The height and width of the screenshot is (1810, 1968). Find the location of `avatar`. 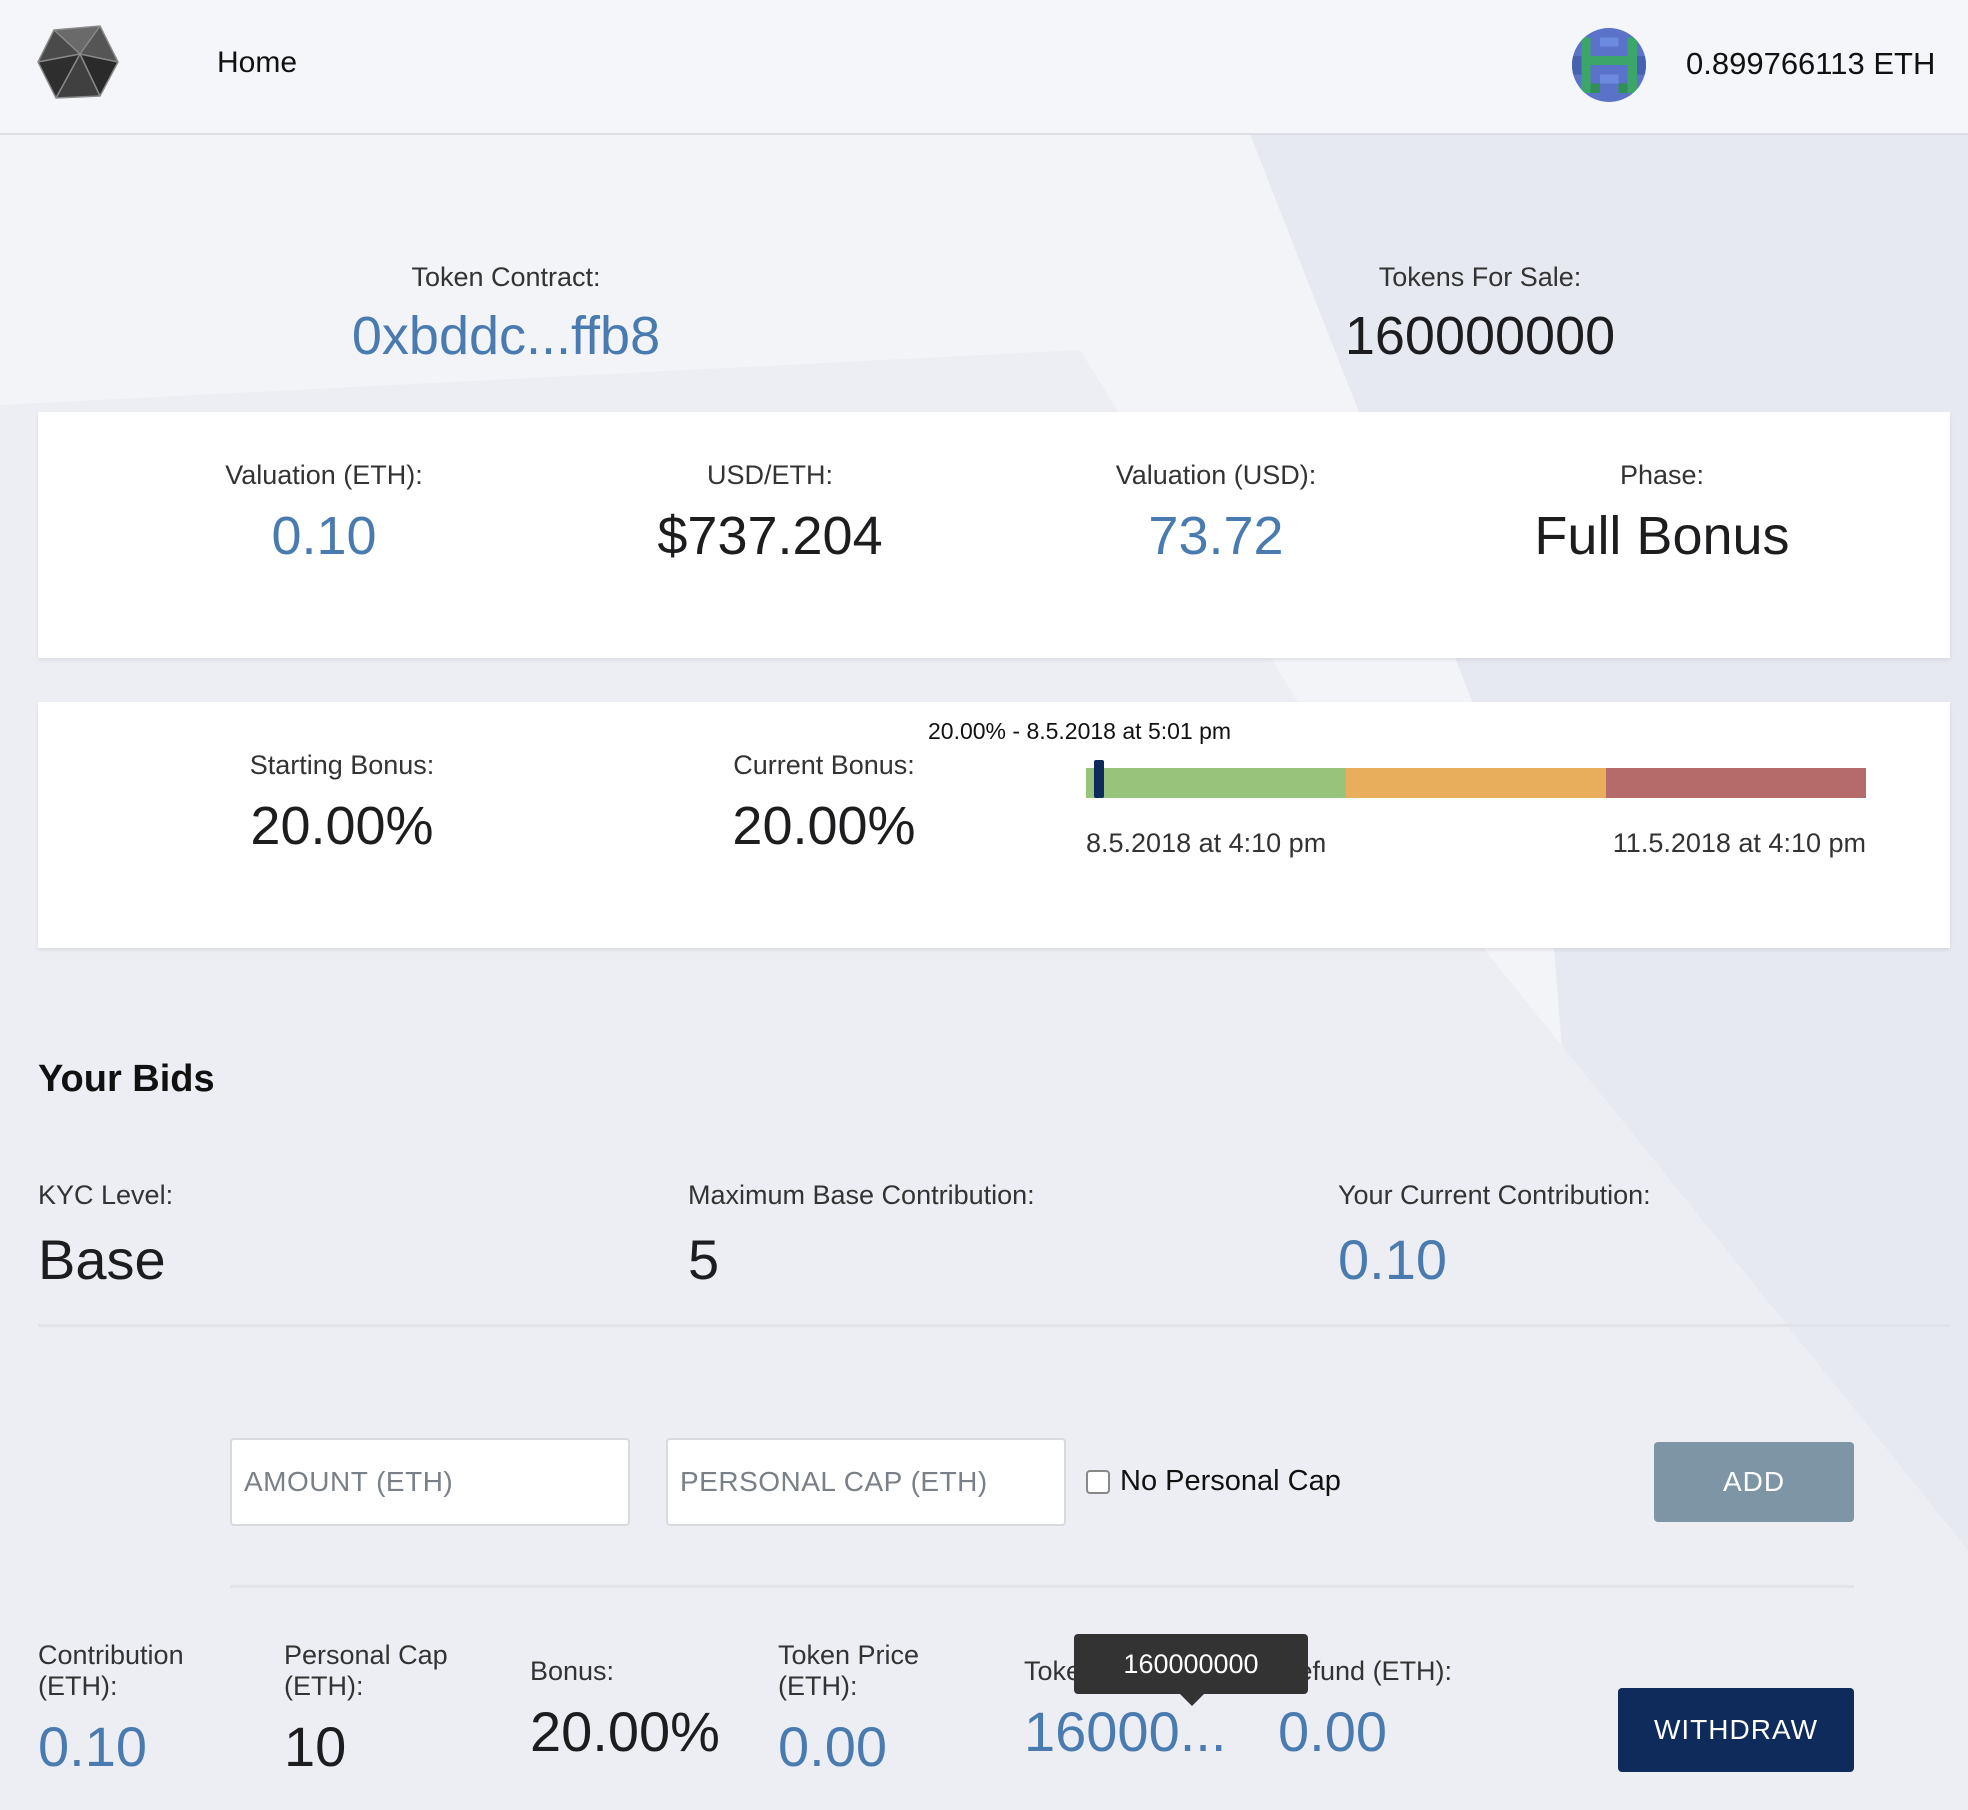

avatar is located at coordinates (1609, 65).